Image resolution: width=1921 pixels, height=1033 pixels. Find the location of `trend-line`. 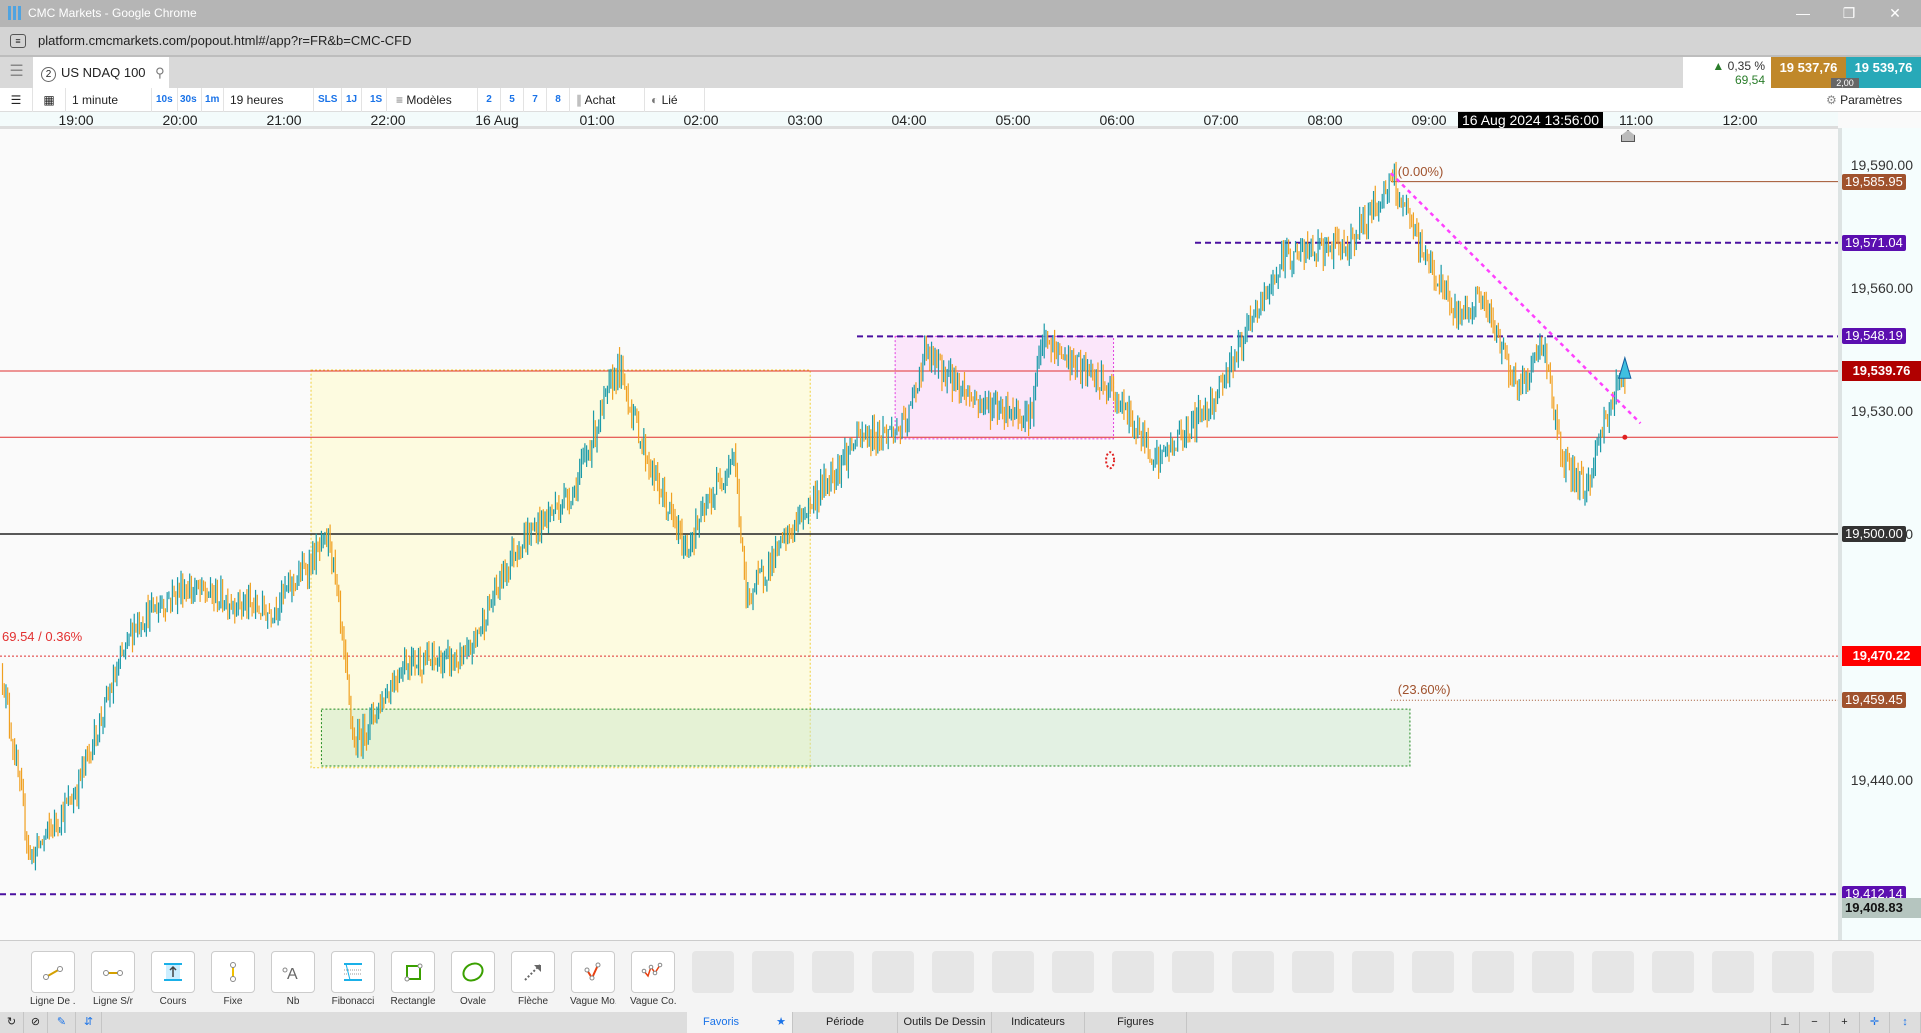

trend-line is located at coordinates (1515, 298).